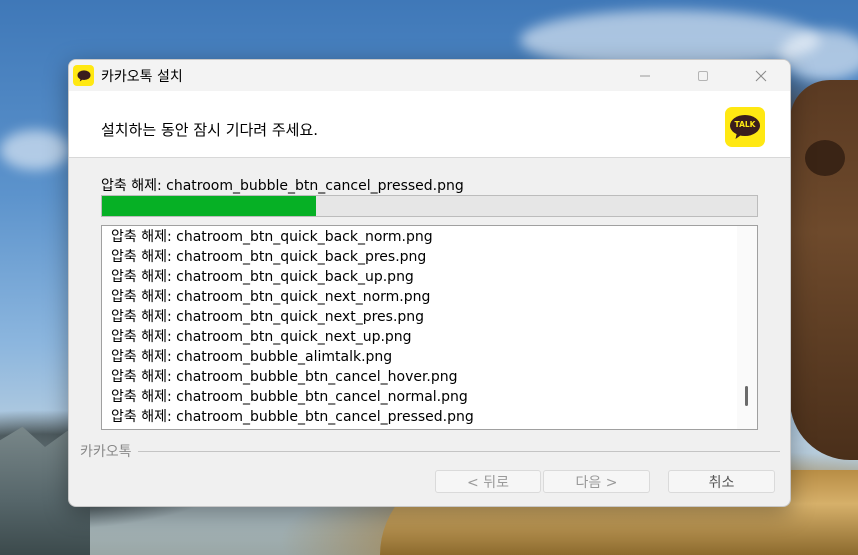  I want to click on window-controls, so click(703, 75).